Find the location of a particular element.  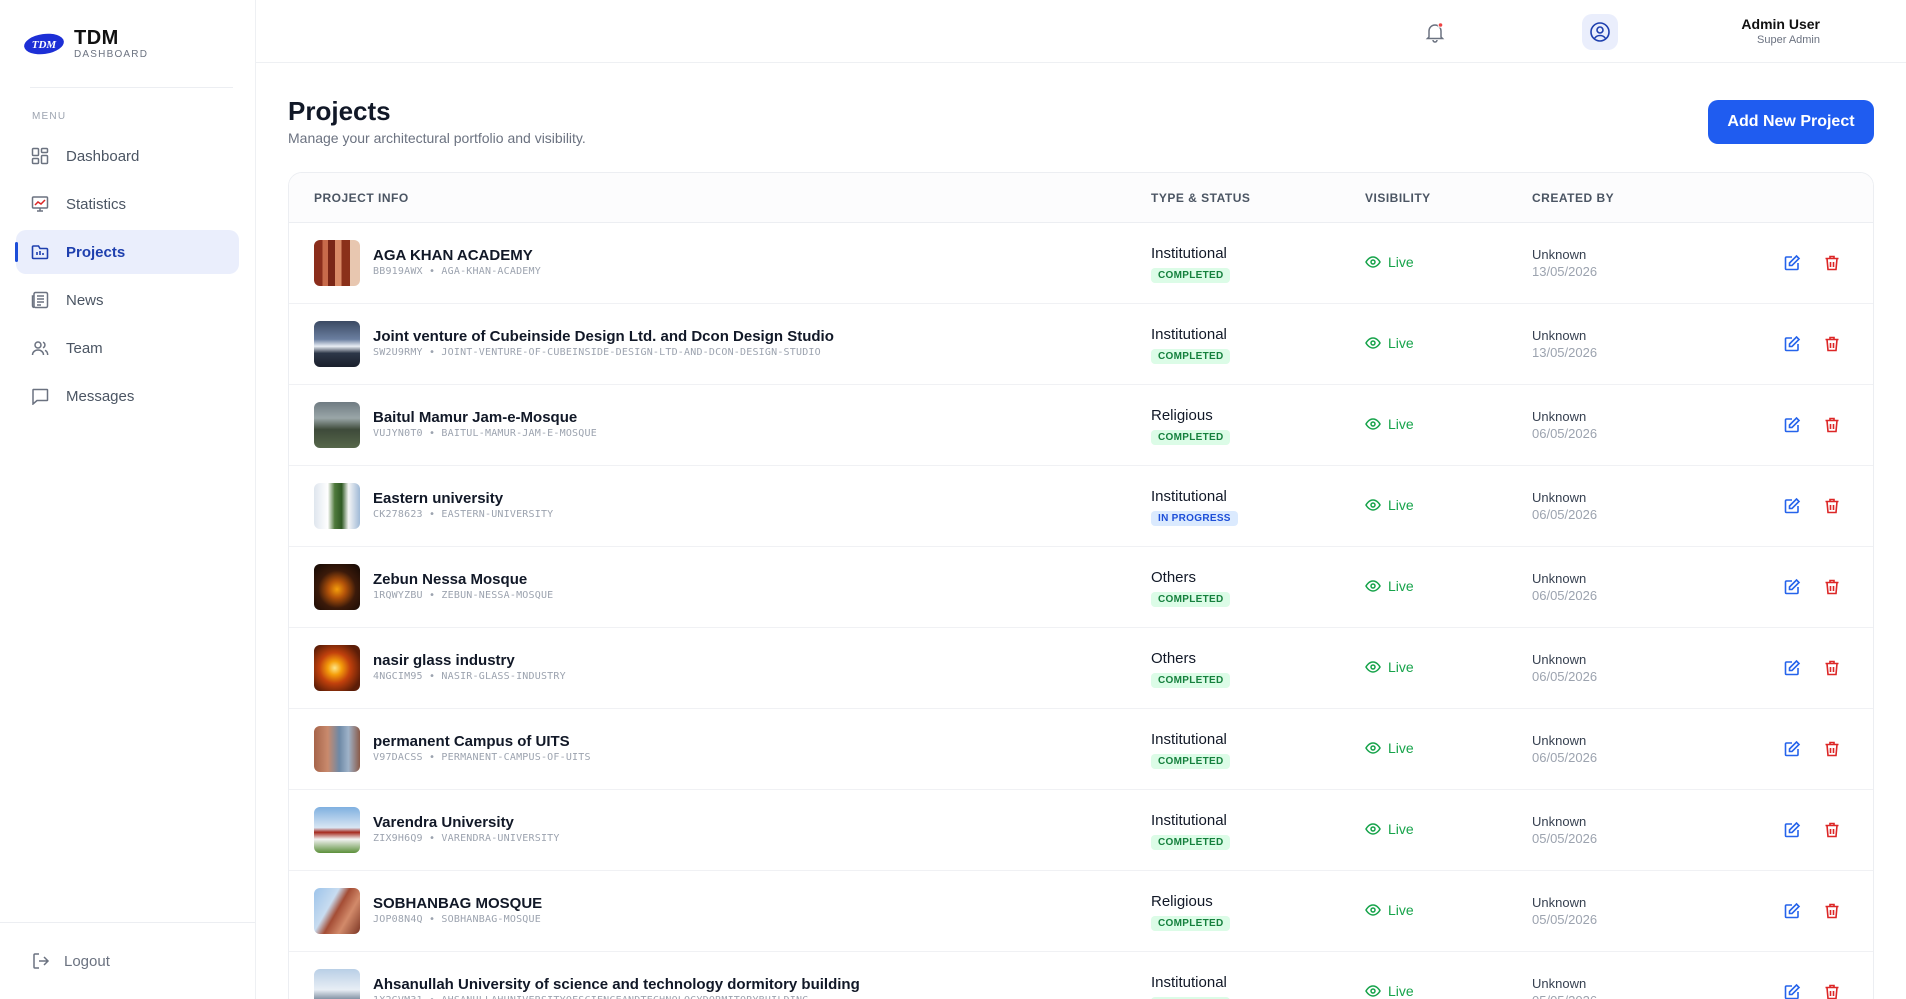

sidebar-item-messages: Messages is located at coordinates (127, 396).